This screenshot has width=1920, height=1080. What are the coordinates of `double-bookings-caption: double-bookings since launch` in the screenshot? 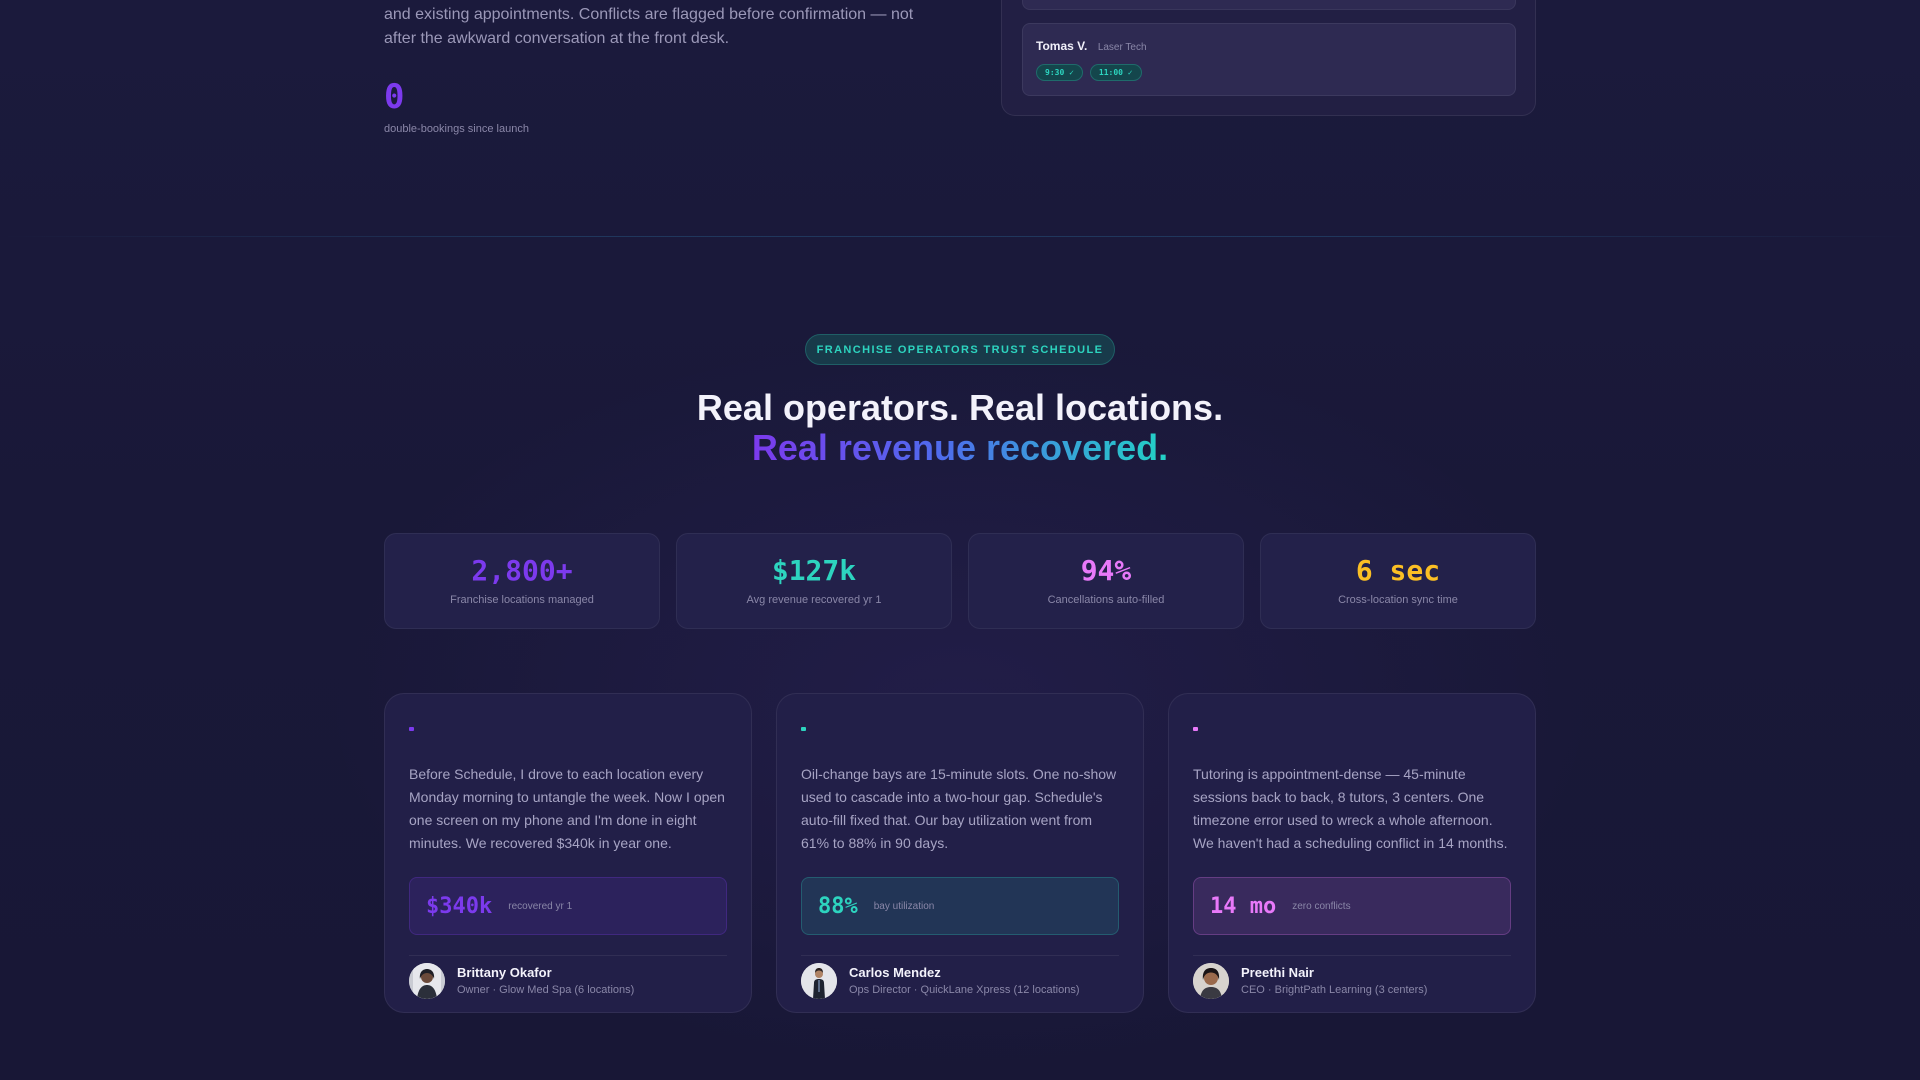 It's located at (456, 129).